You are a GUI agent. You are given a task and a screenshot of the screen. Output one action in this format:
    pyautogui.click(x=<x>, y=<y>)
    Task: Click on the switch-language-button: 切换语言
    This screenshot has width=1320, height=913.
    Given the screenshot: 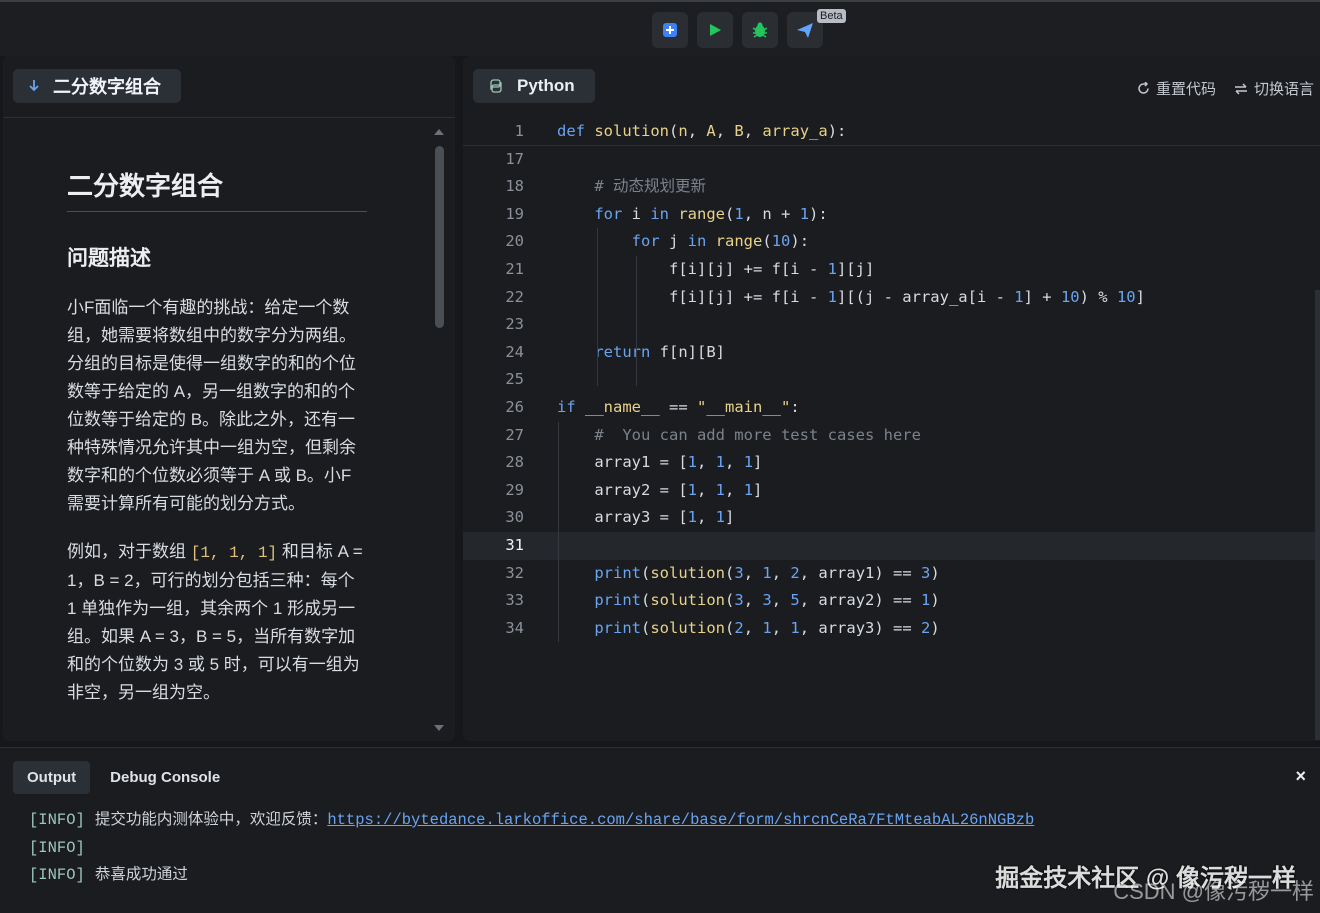 What is the action you would take?
    pyautogui.click(x=1274, y=88)
    